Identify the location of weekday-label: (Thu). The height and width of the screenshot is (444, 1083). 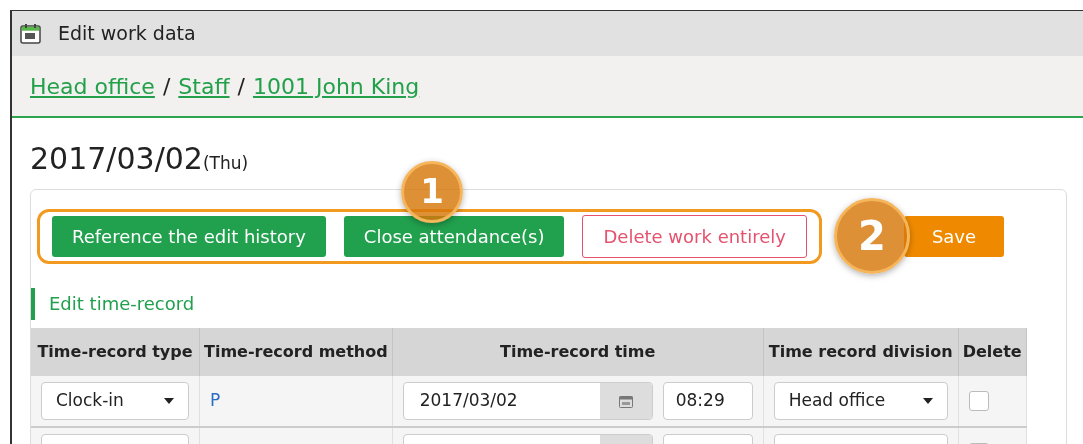
(225, 163).